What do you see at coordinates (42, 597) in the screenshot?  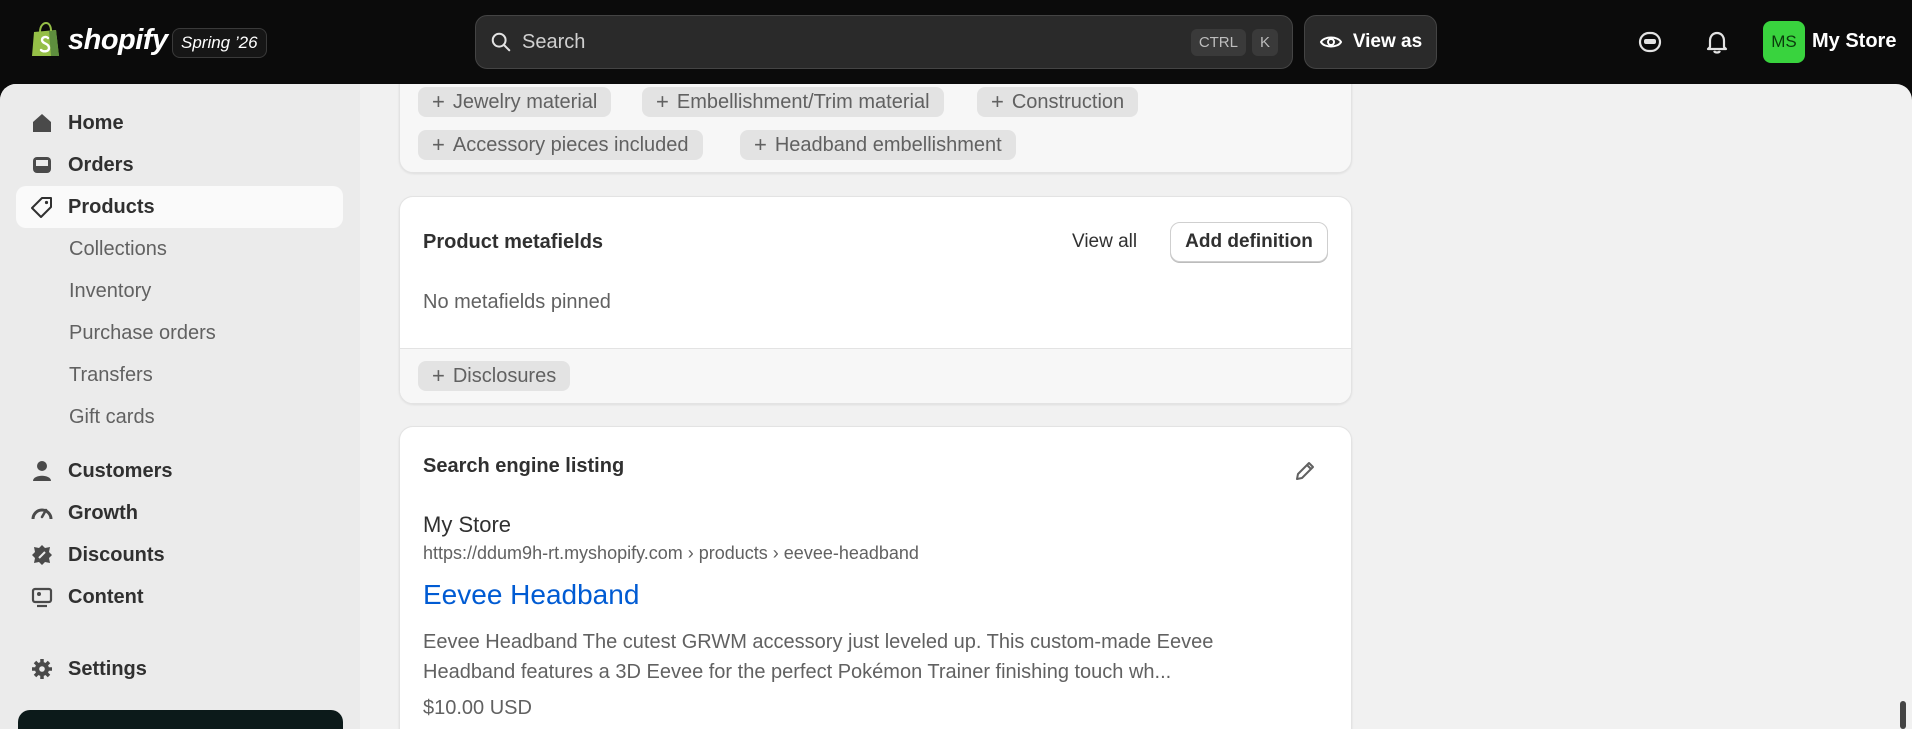 I see `image-icon` at bounding box center [42, 597].